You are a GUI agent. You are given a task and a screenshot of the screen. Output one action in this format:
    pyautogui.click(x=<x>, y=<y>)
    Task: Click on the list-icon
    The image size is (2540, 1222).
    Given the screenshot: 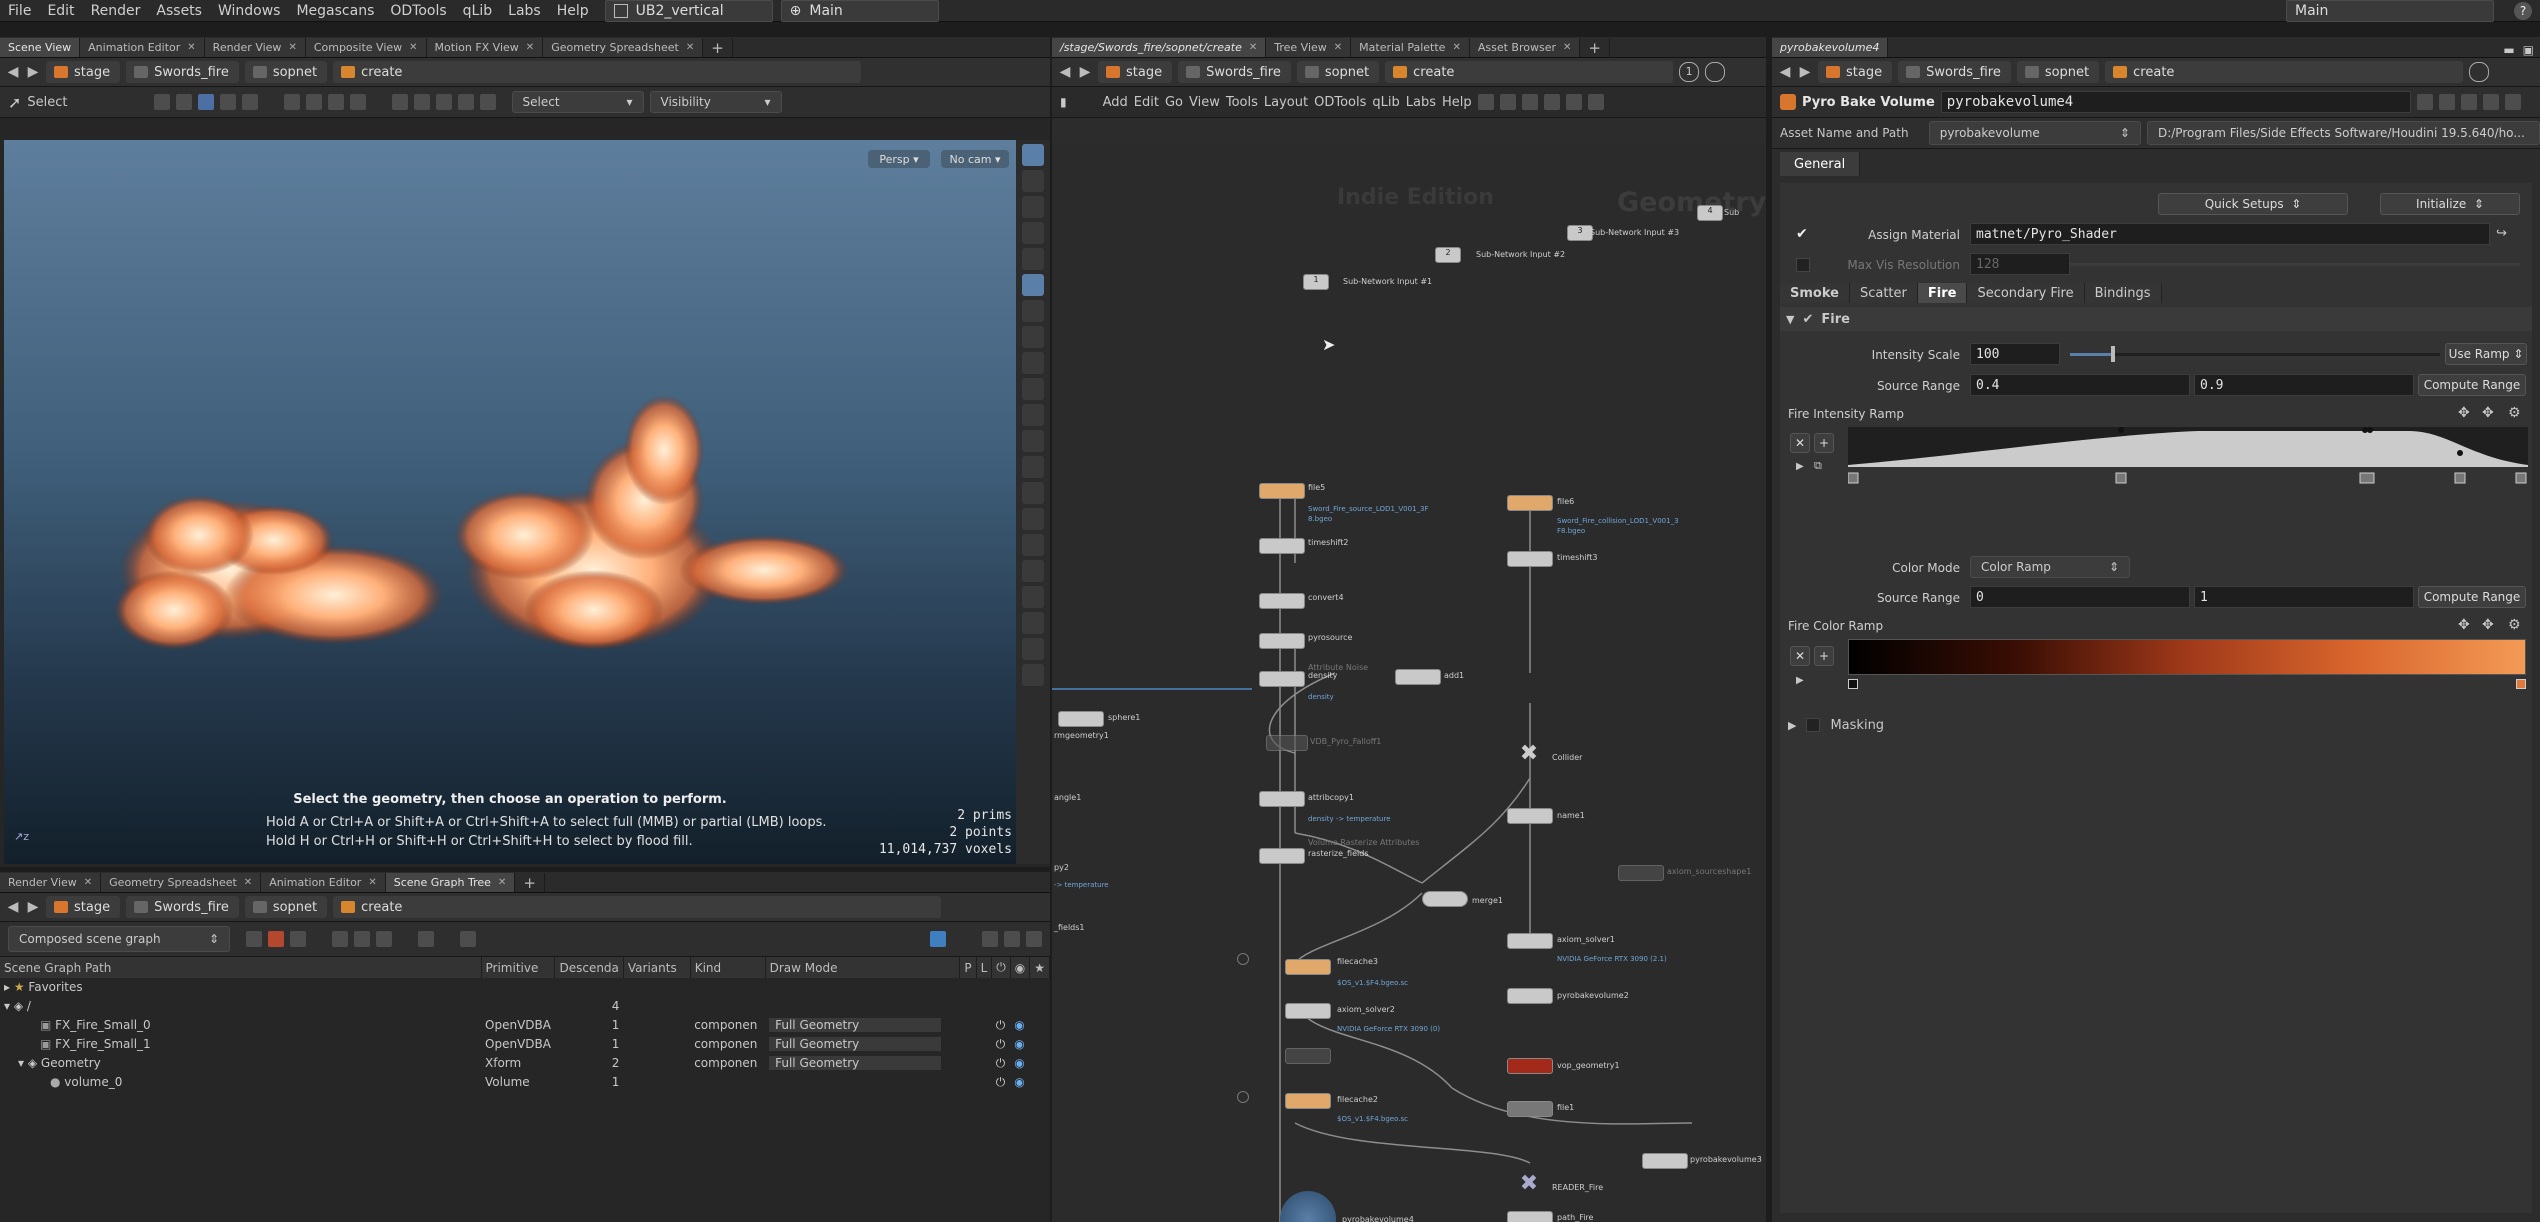 What is the action you would take?
    pyautogui.click(x=1573, y=102)
    